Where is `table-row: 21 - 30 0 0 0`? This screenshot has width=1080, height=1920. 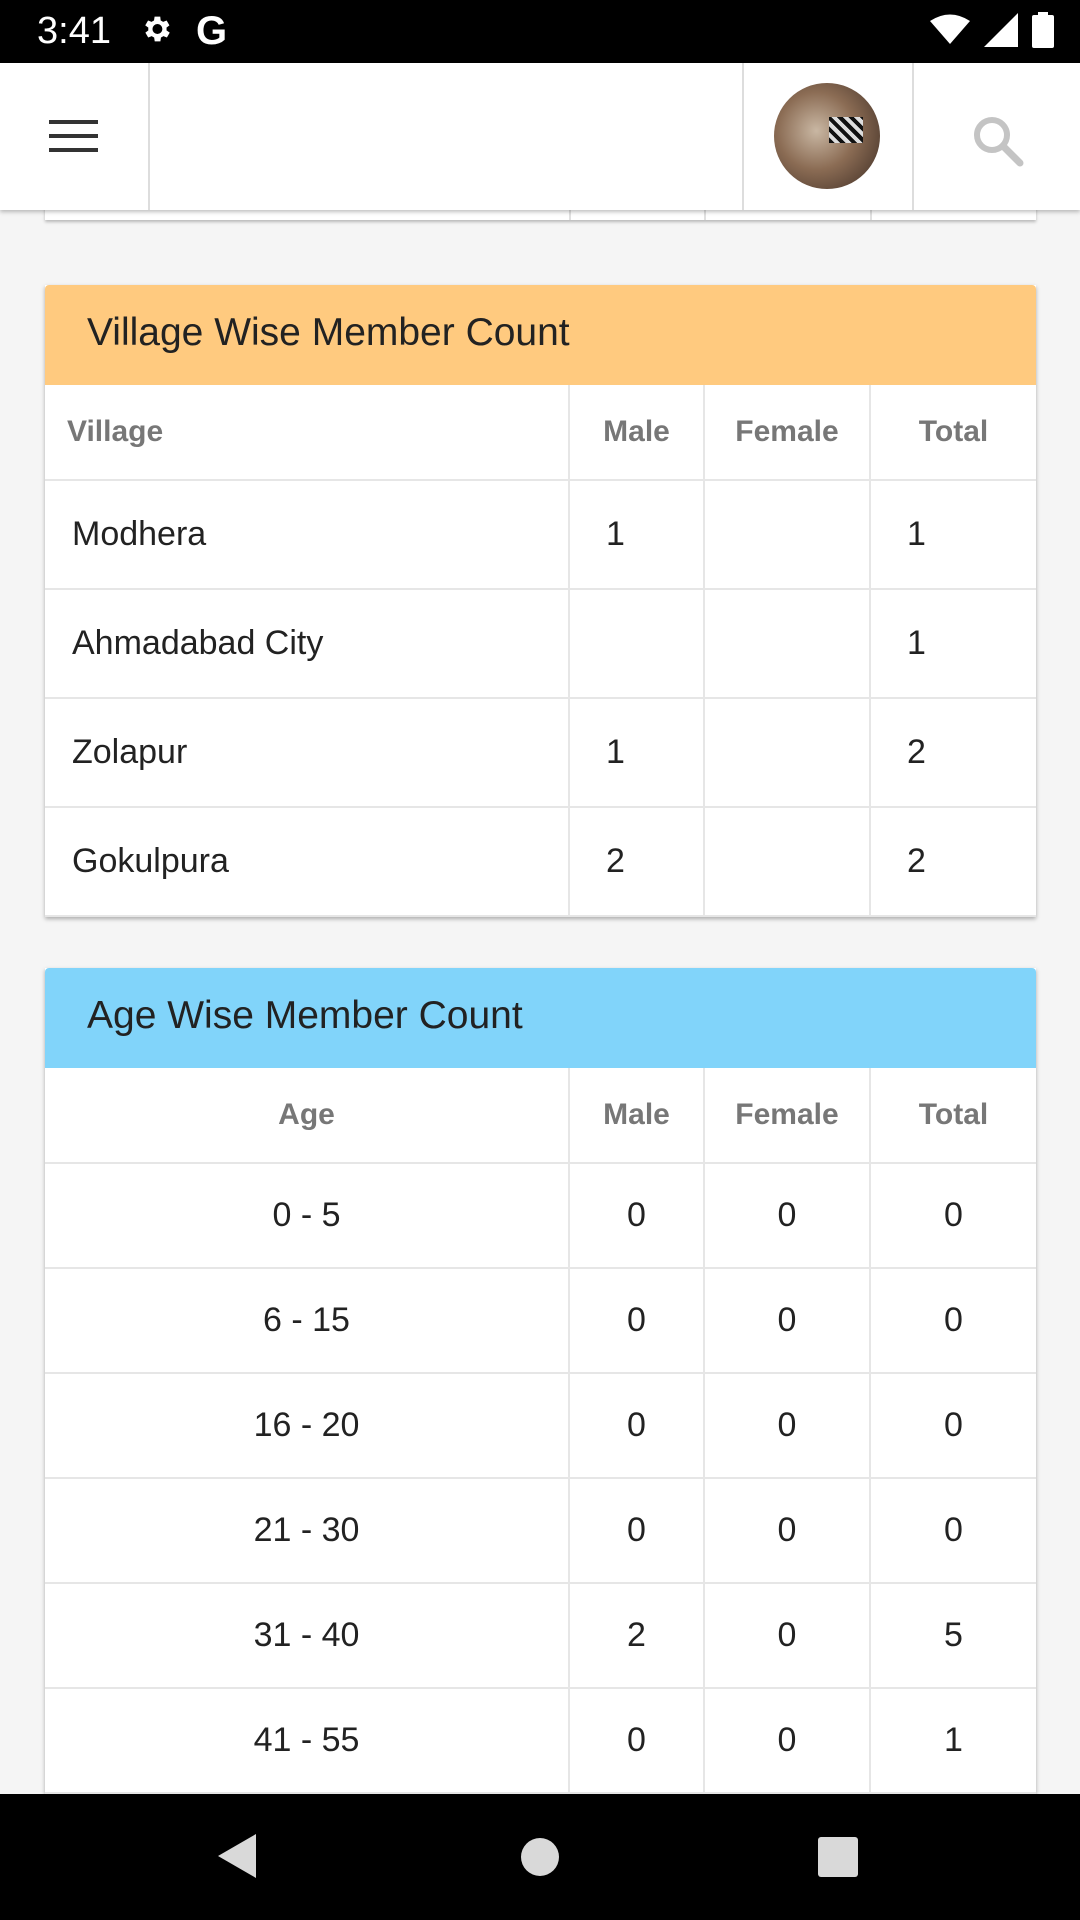 table-row: 21 - 30 0 0 0 is located at coordinates (540, 1530).